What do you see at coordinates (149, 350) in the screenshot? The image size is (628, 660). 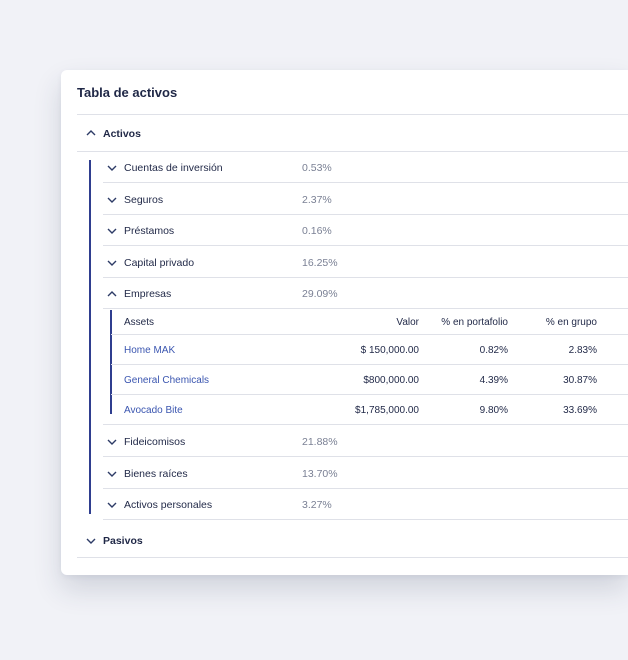 I see `asset-link: Home MAK` at bounding box center [149, 350].